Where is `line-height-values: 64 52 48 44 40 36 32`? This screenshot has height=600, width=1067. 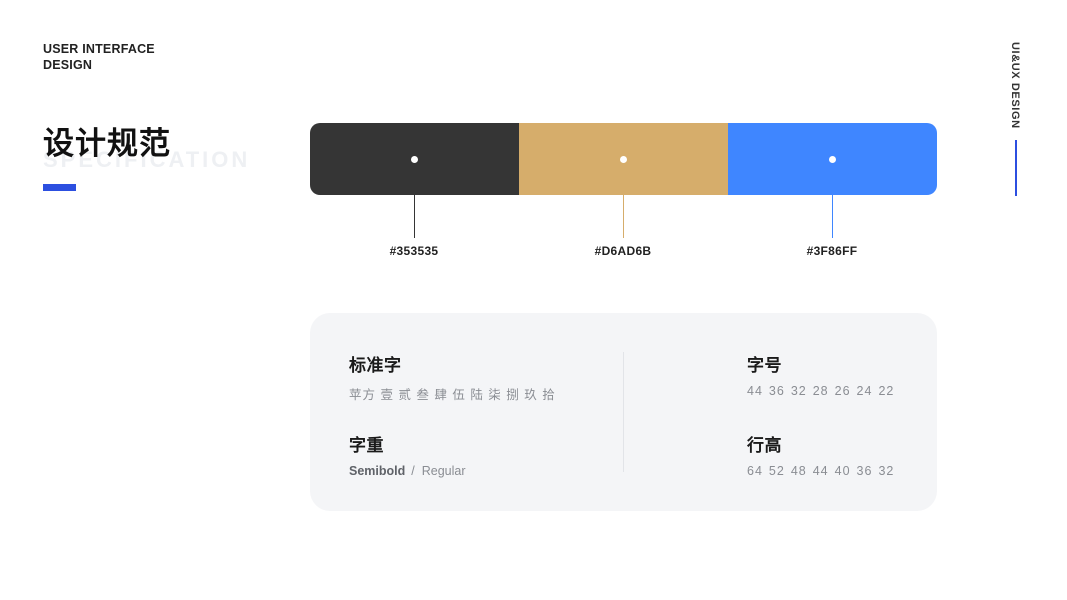
line-height-values: 64 52 48 44 40 36 32 is located at coordinates (823, 471).